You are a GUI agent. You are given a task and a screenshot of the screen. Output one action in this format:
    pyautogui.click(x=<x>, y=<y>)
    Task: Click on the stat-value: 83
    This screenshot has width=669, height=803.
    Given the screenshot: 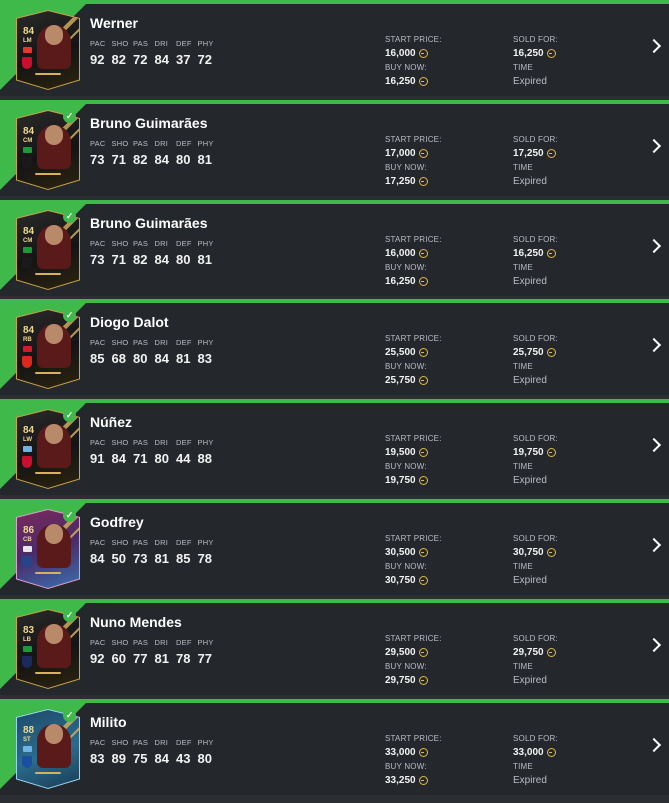 What is the action you would take?
    pyautogui.click(x=97, y=758)
    